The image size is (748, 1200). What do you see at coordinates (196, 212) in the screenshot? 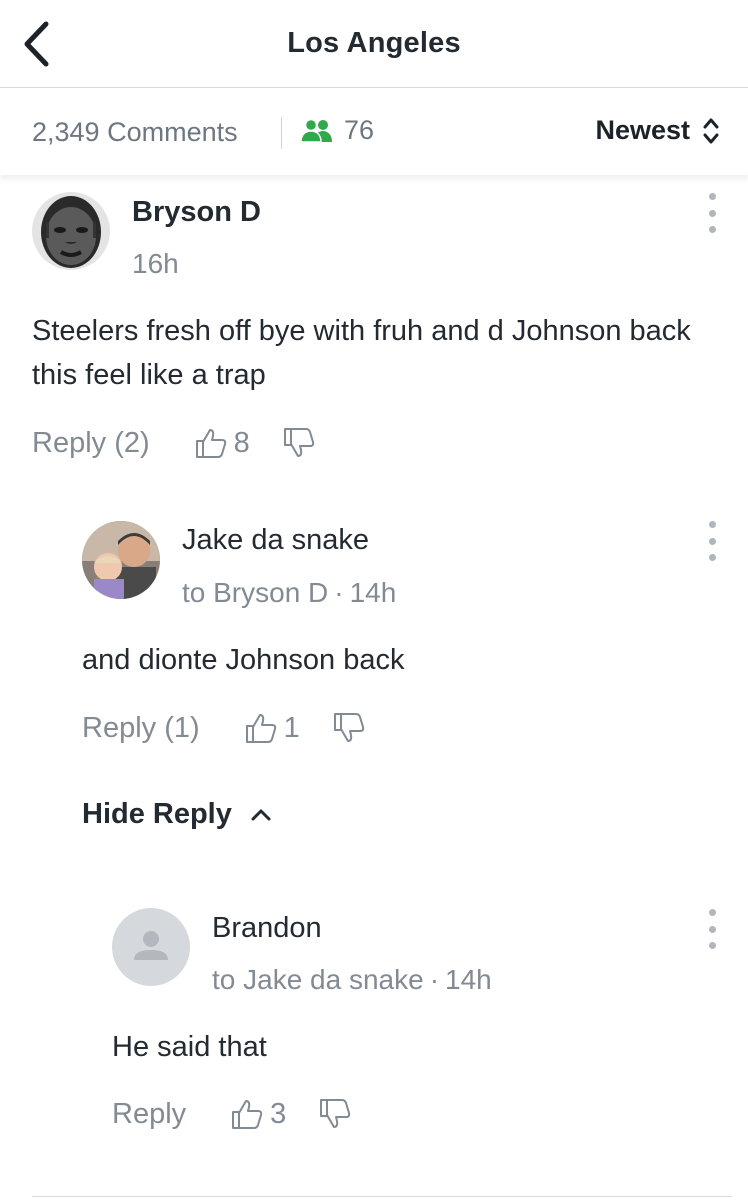
I see `commenter-name: Bryson D` at bounding box center [196, 212].